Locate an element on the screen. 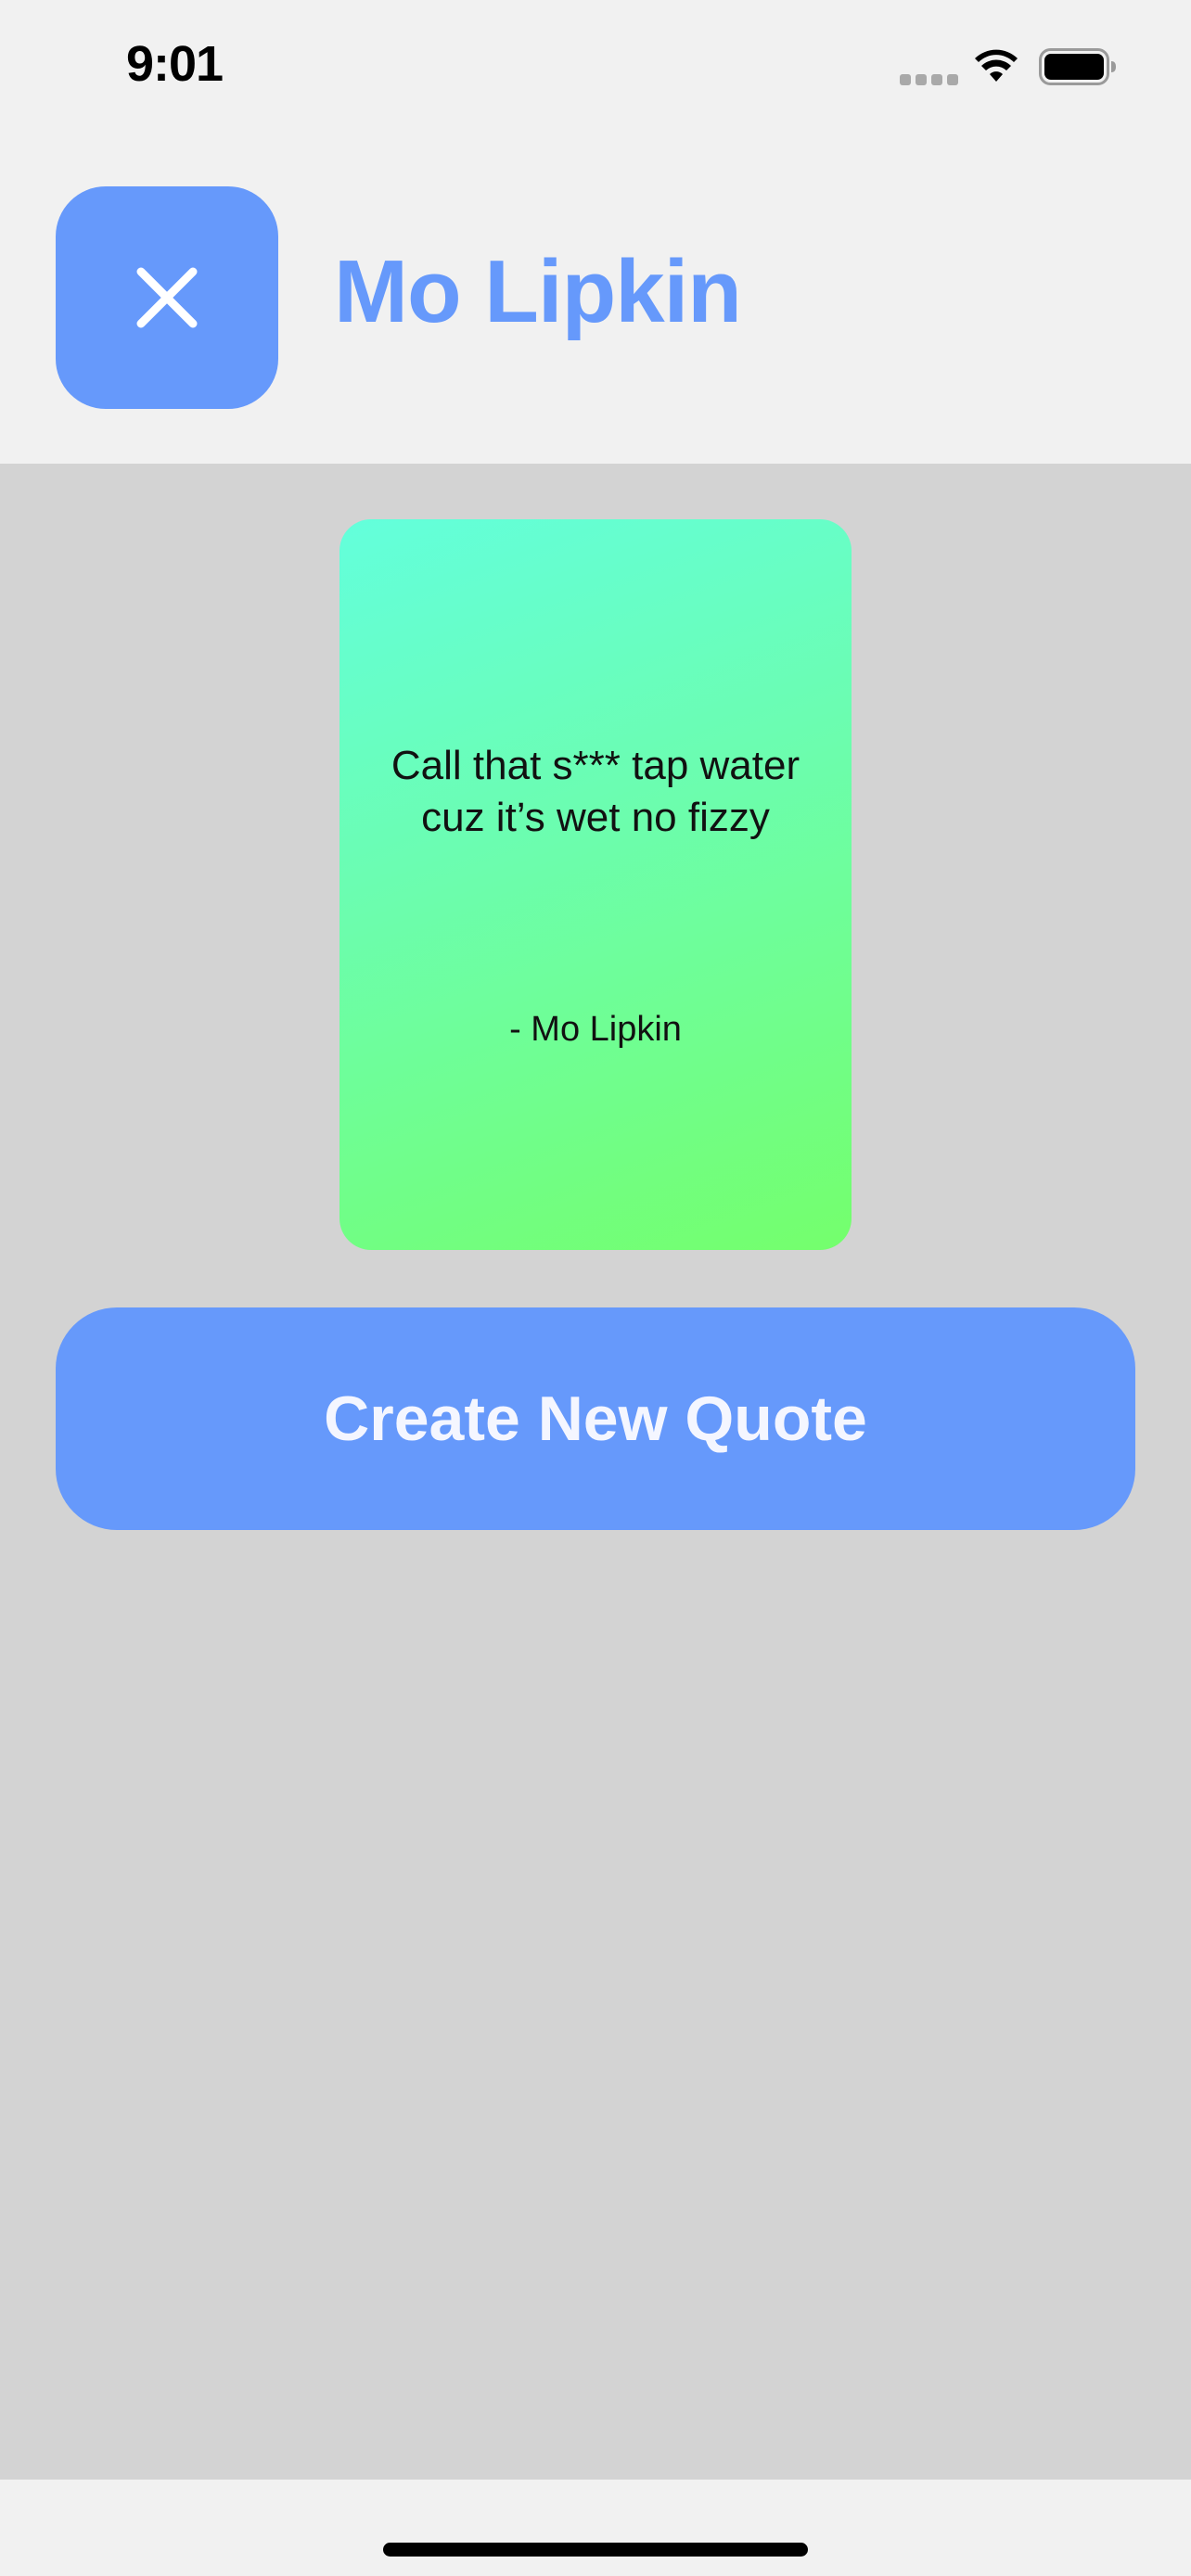 The image size is (1191, 2576). close-button is located at coordinates (167, 297).